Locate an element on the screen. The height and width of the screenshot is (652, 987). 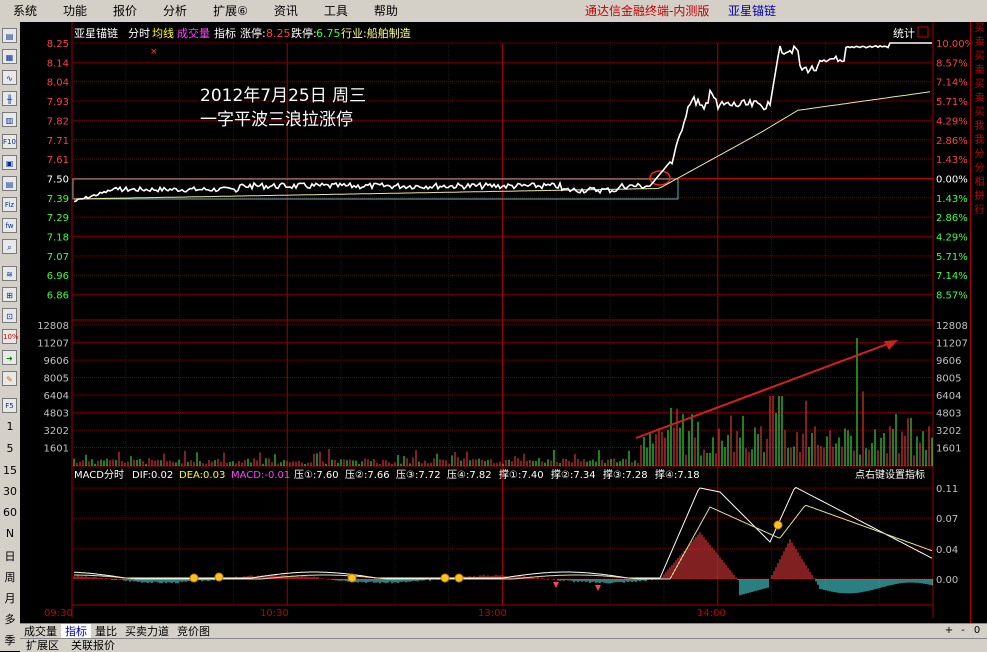
f10-icon: F10 is located at coordinates (9, 141).